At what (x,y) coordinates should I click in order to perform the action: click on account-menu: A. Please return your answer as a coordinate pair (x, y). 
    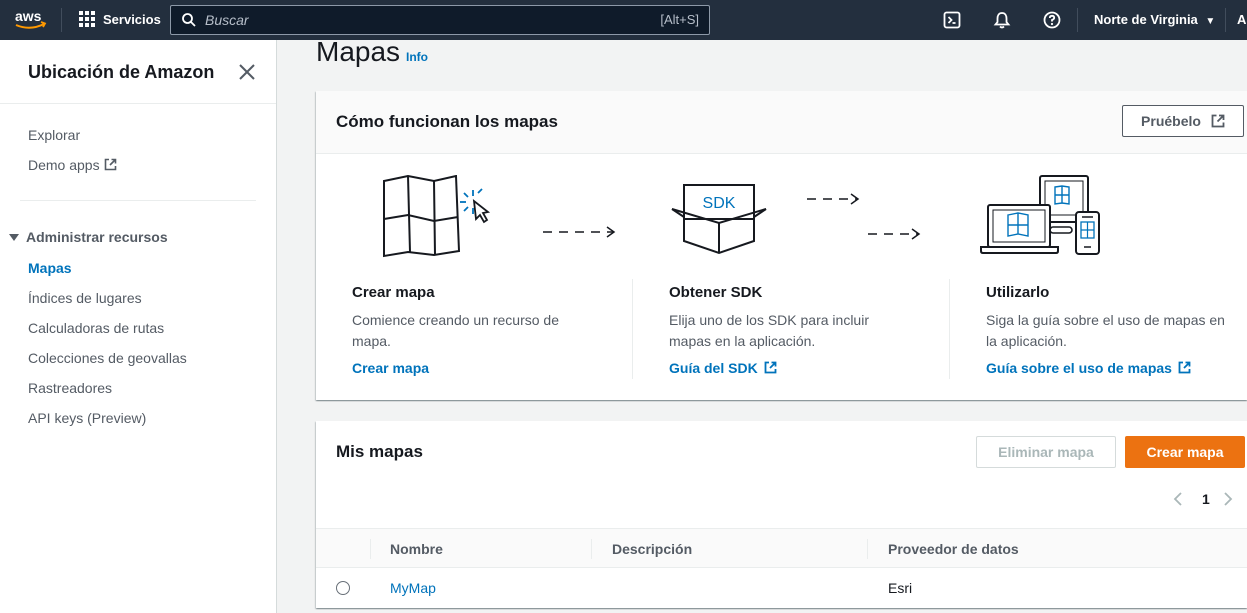
    Looking at the image, I should click on (1241, 19).